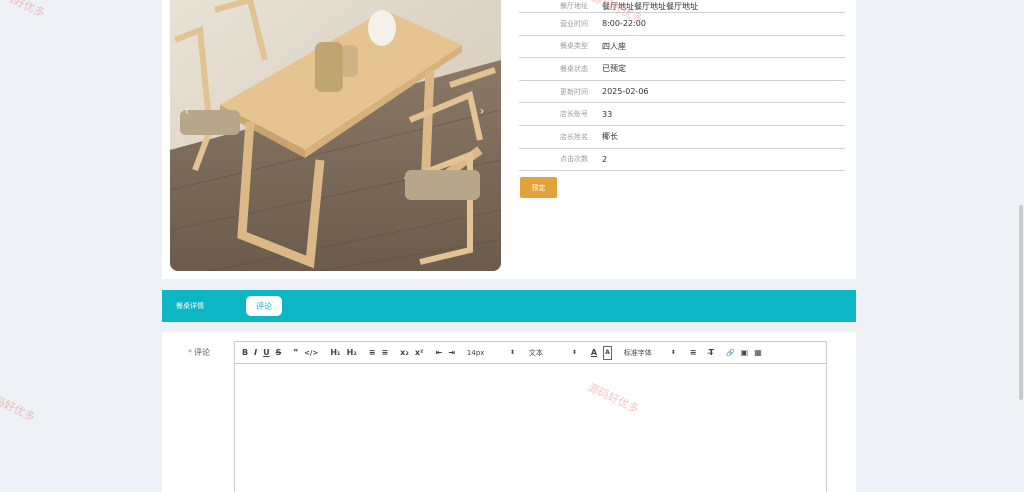  Describe the element at coordinates (482, 111) in the screenshot. I see `carousel-next-icon: ›` at that location.